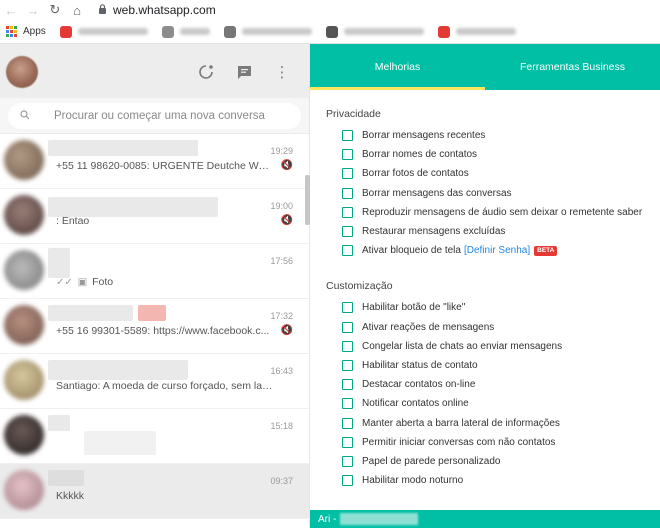 The height and width of the screenshot is (528, 660). Describe the element at coordinates (330, 10) in the screenshot. I see `browser-toolbar: ← → ↻ ⌂ web.whatsapp.com` at that location.